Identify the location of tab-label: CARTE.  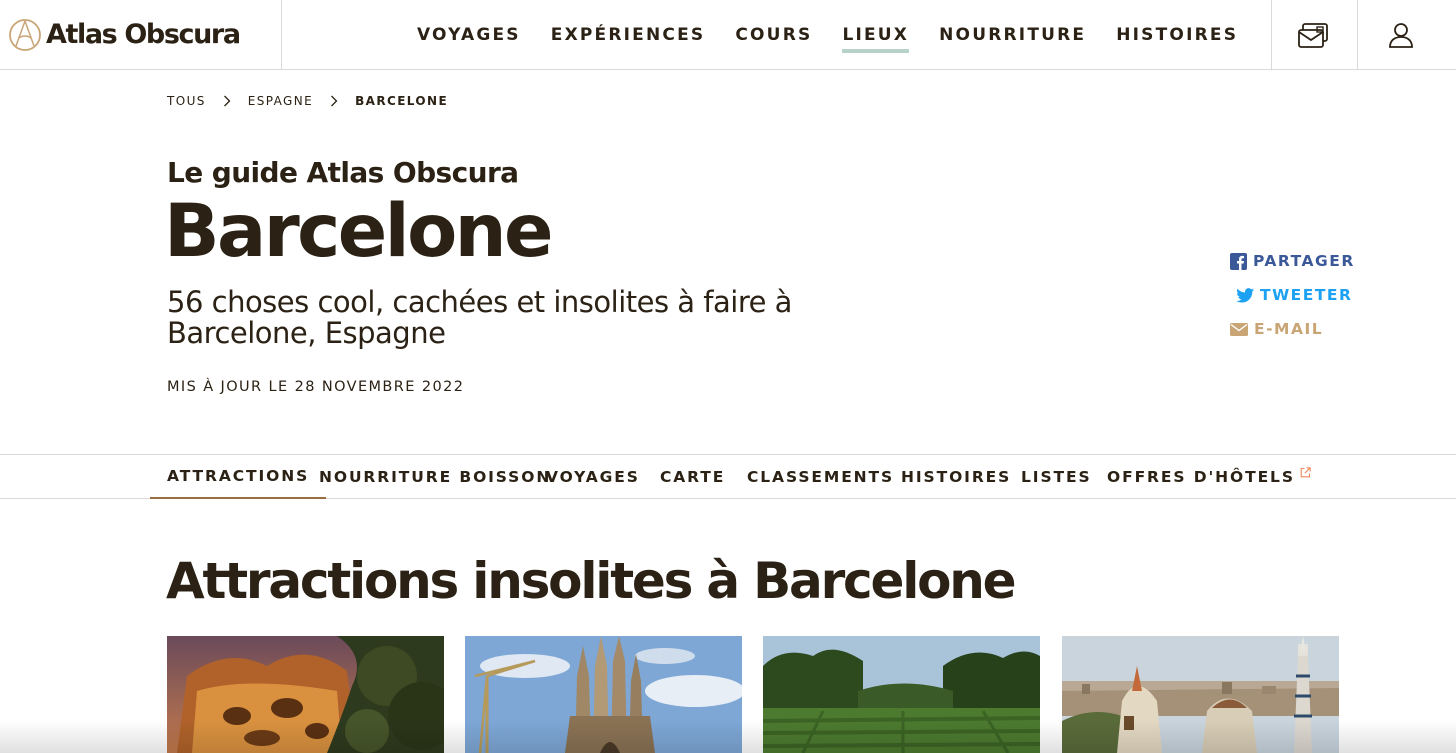
(693, 477).